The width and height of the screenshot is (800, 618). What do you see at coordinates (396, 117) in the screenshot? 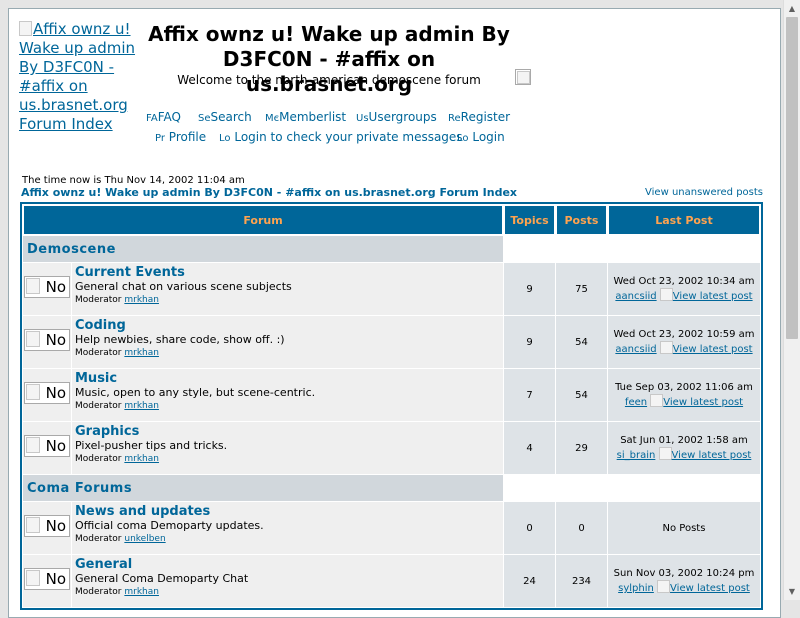
I see `nav-usergroups-link: UsUsergroups` at bounding box center [396, 117].